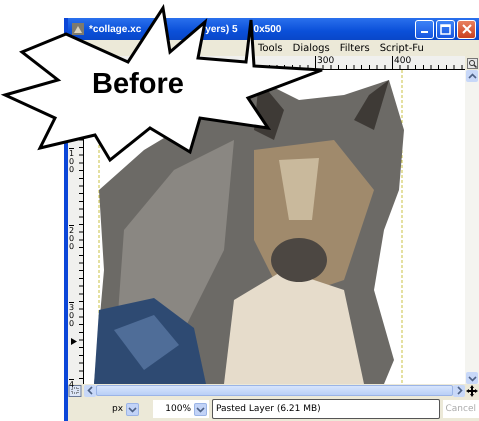 The image size is (479, 421). I want to click on zoom-dropdown: 100%, so click(181, 409).